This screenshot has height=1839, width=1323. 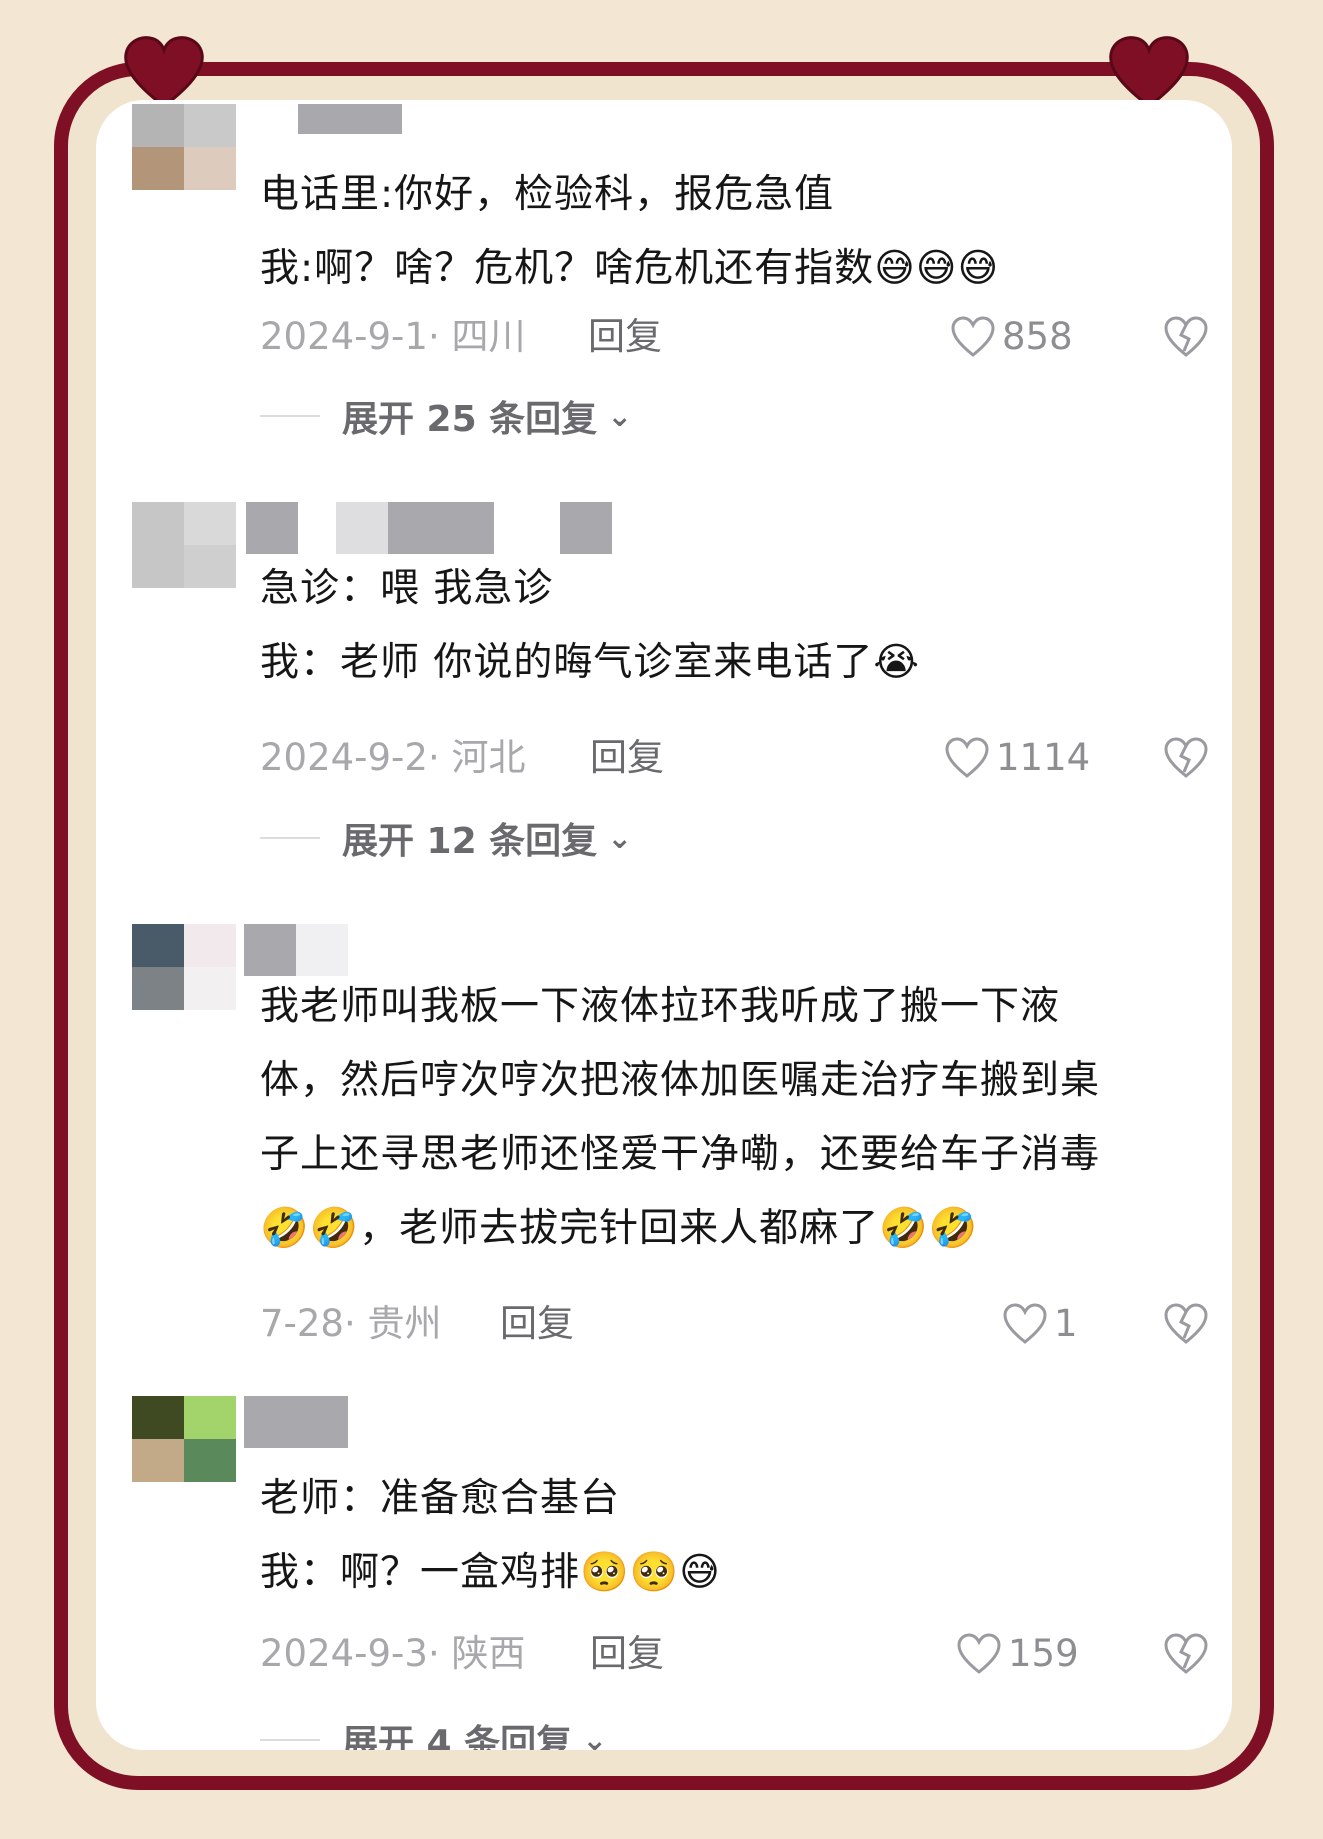 I want to click on comment-meta: 2024-9-3· 陕西 回复 159, so click(x=735, y=1654).